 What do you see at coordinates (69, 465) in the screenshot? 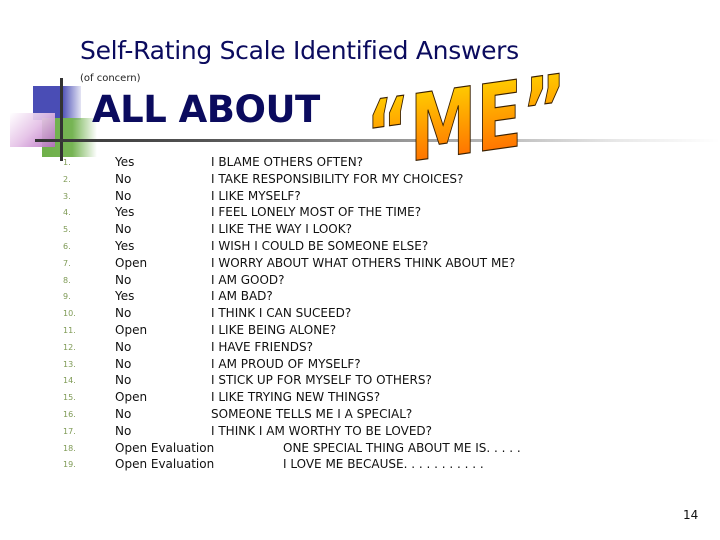
I see `item-number: 19.` at bounding box center [69, 465].